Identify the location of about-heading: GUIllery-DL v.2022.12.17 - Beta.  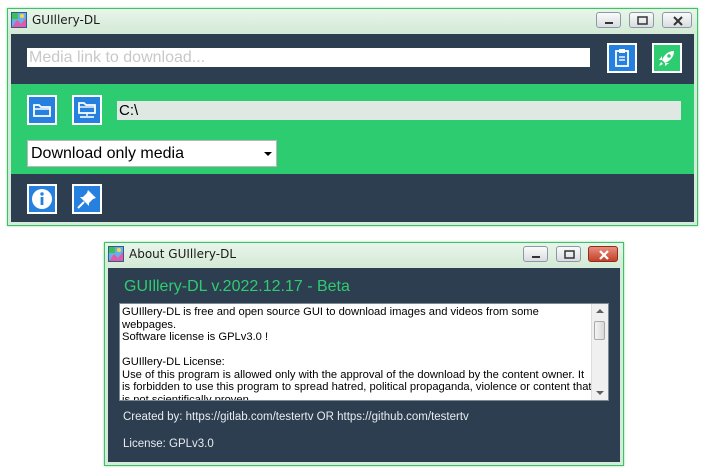
(237, 286).